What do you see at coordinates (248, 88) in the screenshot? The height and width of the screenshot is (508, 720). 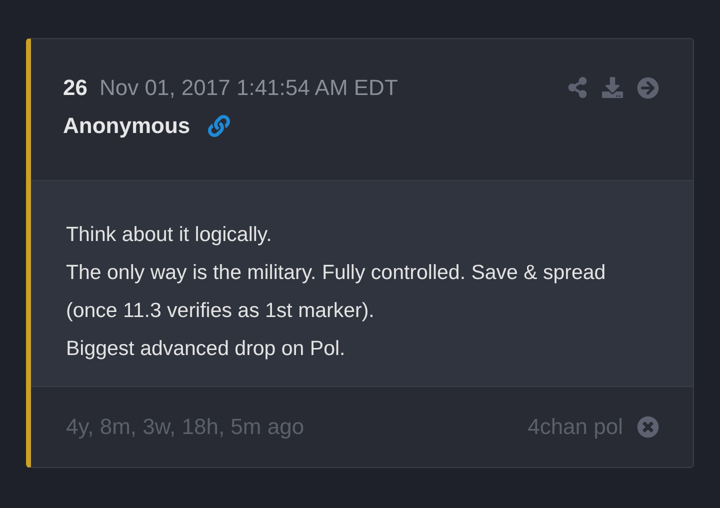 I see `post-timestamp: Nov 01, 2017 1:41:54 AM EDT` at bounding box center [248, 88].